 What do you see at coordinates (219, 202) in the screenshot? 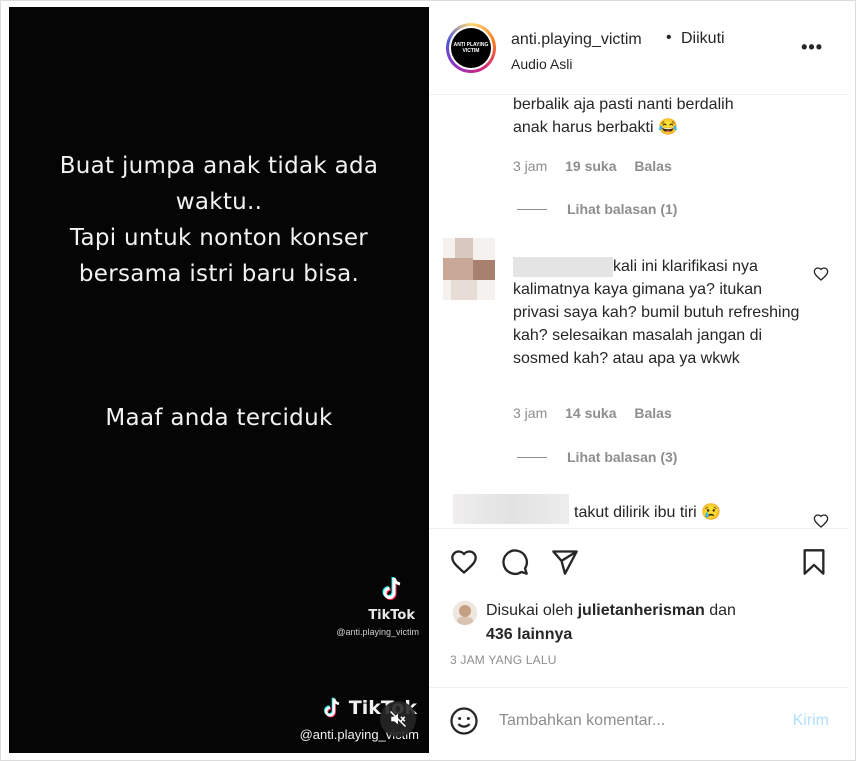
I see `caption-line: waktu..` at bounding box center [219, 202].